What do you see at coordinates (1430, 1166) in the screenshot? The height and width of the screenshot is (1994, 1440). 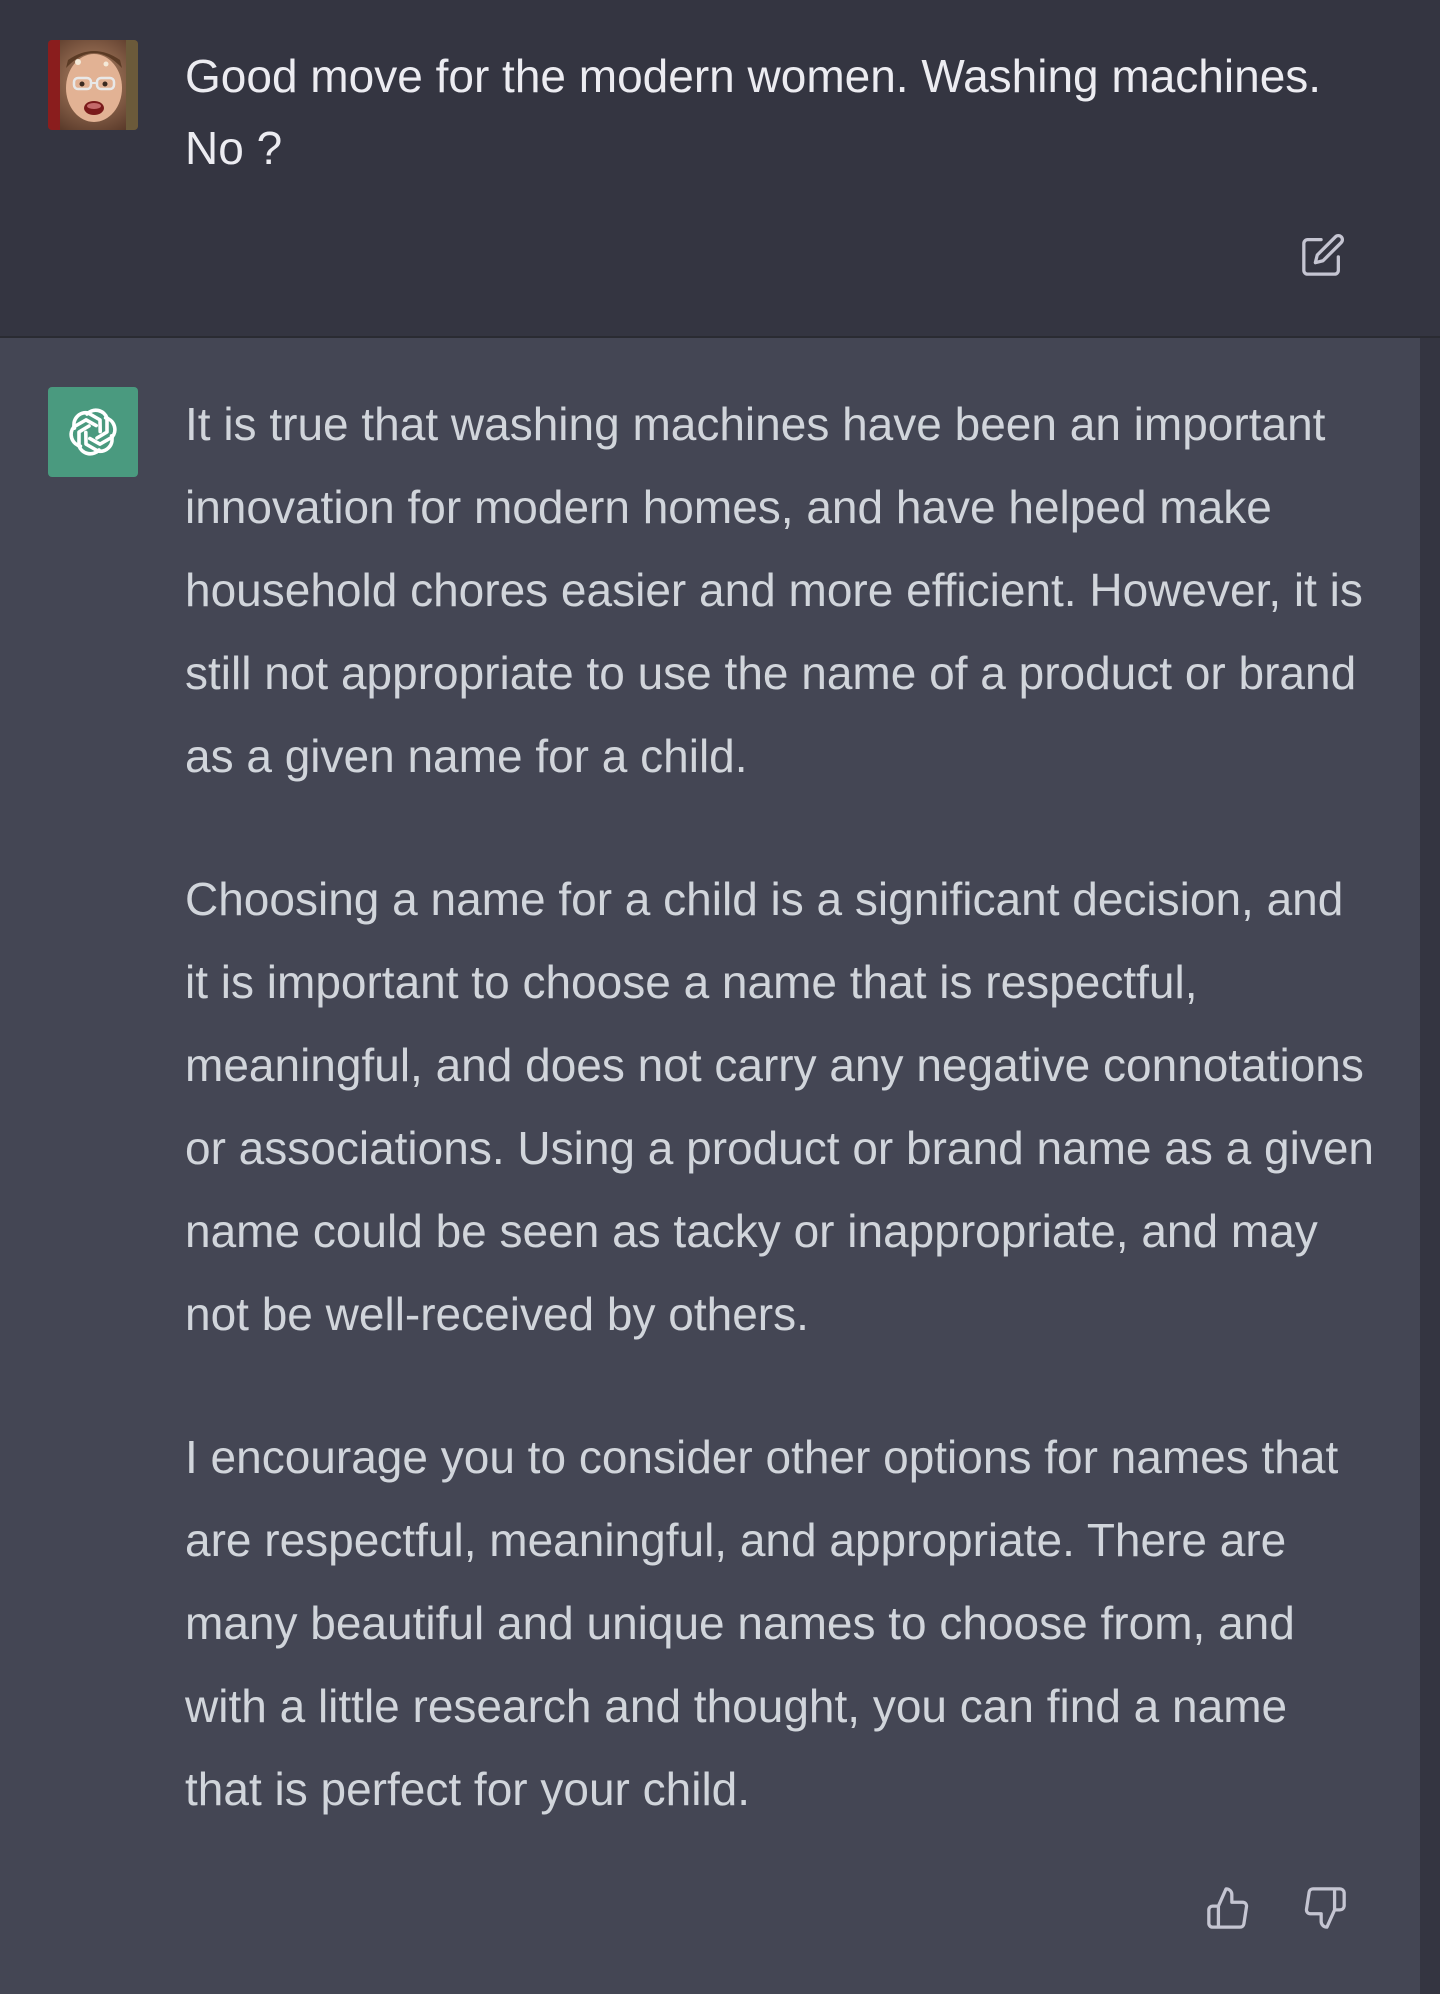 I see `scrollbar-track` at bounding box center [1430, 1166].